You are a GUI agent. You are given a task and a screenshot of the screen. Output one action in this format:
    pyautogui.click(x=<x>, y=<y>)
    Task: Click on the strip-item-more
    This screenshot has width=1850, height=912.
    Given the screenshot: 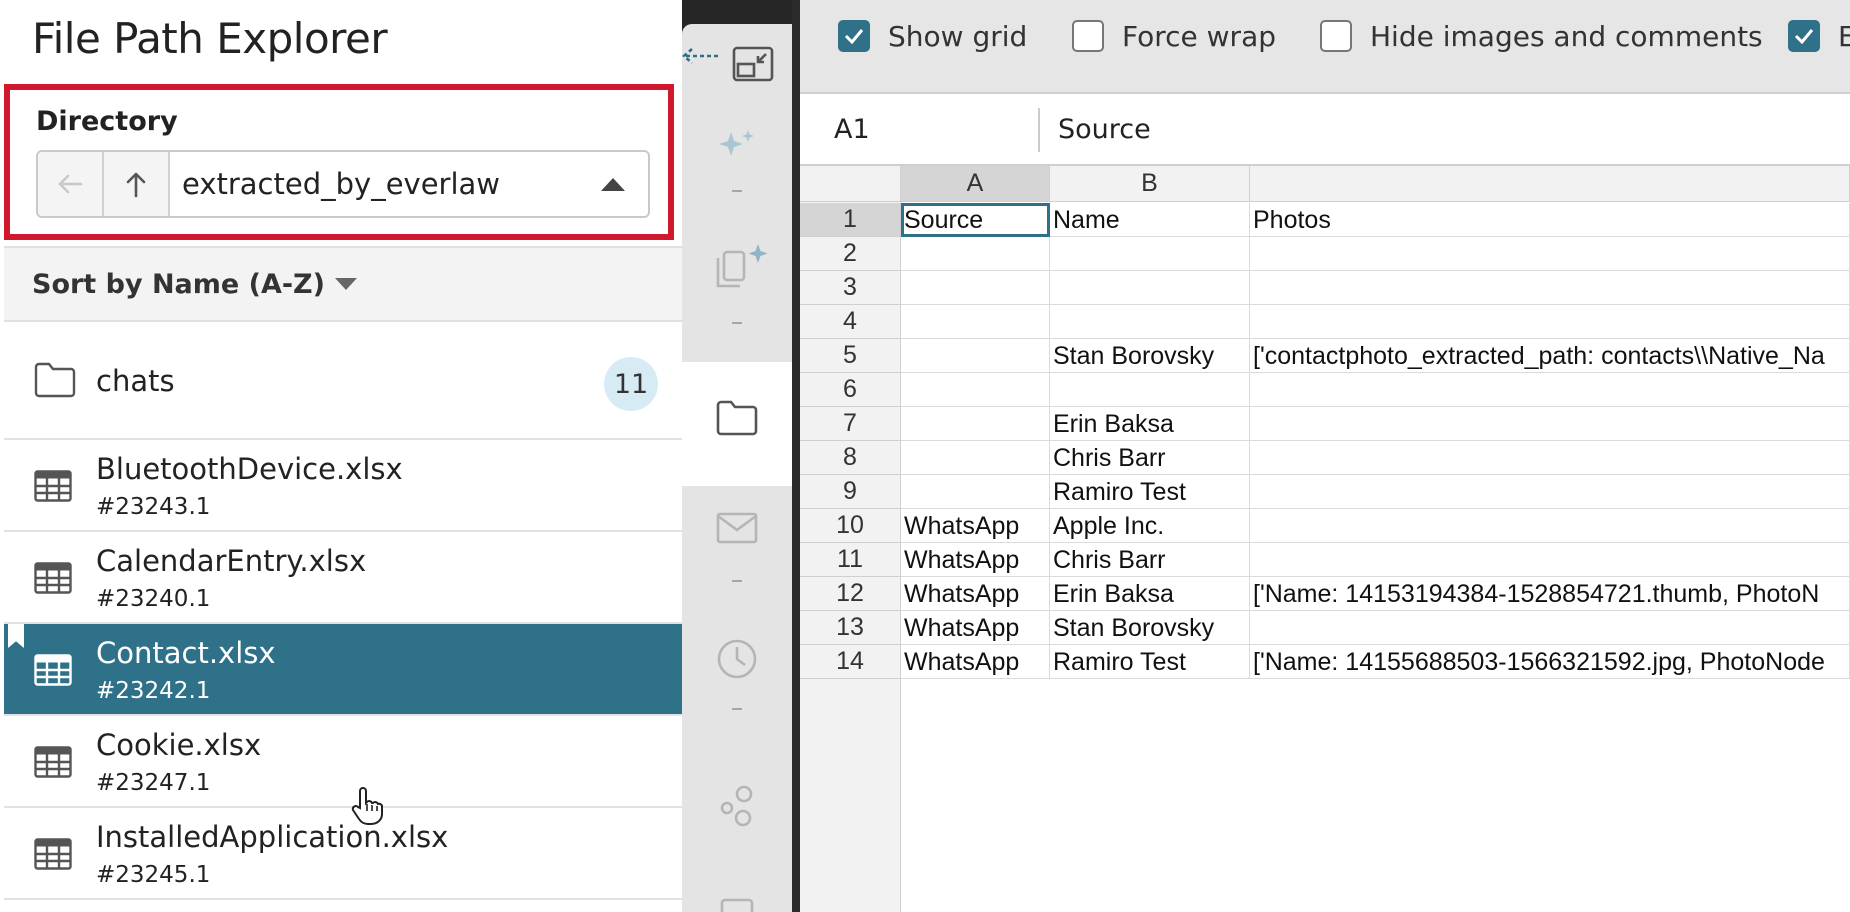 What is the action you would take?
    pyautogui.click(x=737, y=905)
    